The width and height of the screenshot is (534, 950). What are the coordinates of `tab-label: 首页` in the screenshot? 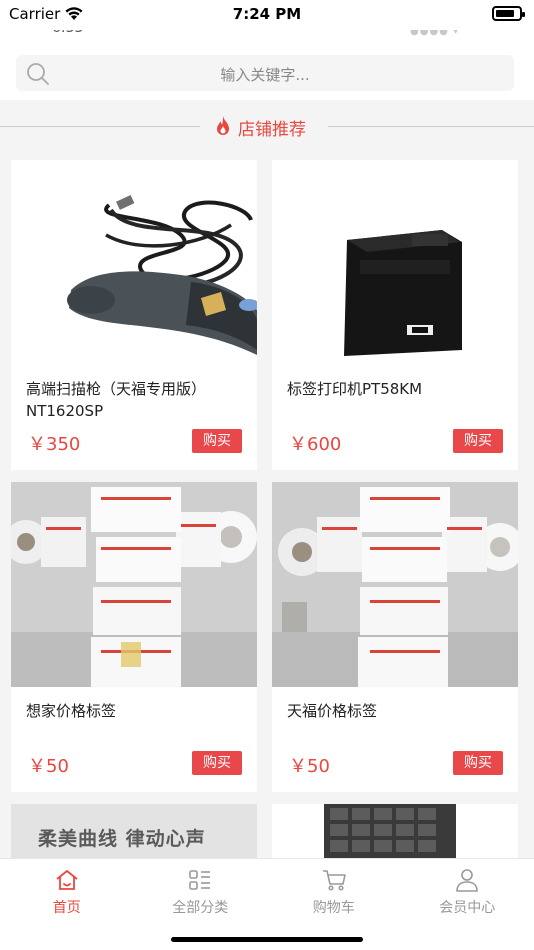 It's located at (66, 908).